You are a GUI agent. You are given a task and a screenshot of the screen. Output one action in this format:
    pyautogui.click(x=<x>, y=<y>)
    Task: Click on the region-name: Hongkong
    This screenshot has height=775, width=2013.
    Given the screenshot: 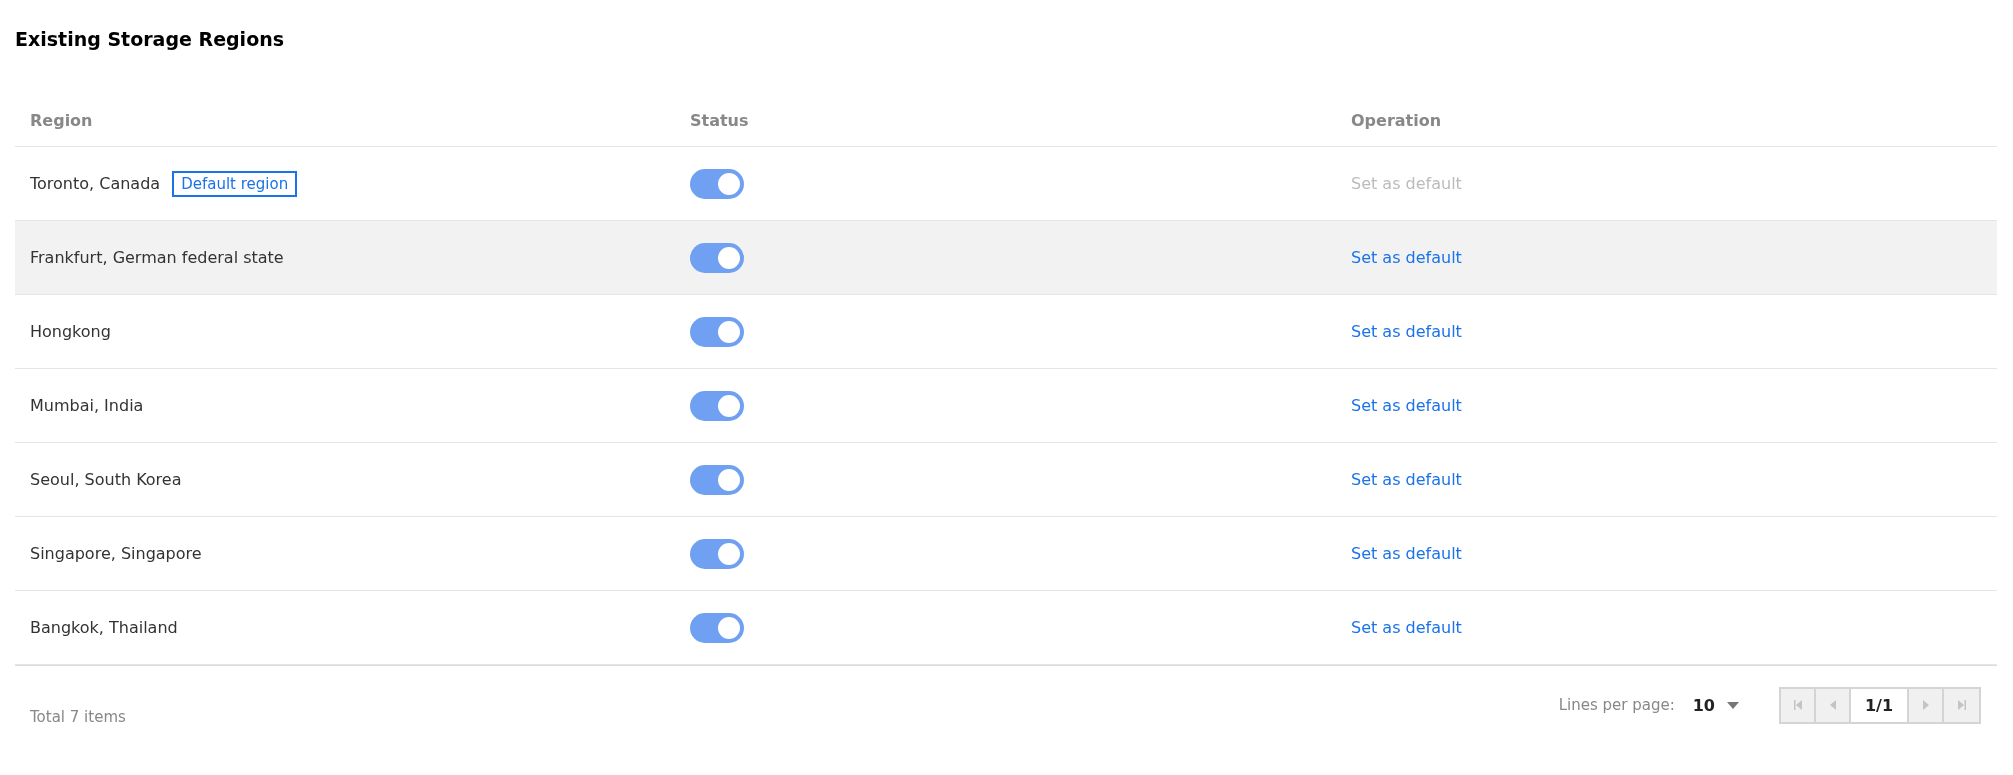 What is the action you would take?
    pyautogui.click(x=70, y=331)
    